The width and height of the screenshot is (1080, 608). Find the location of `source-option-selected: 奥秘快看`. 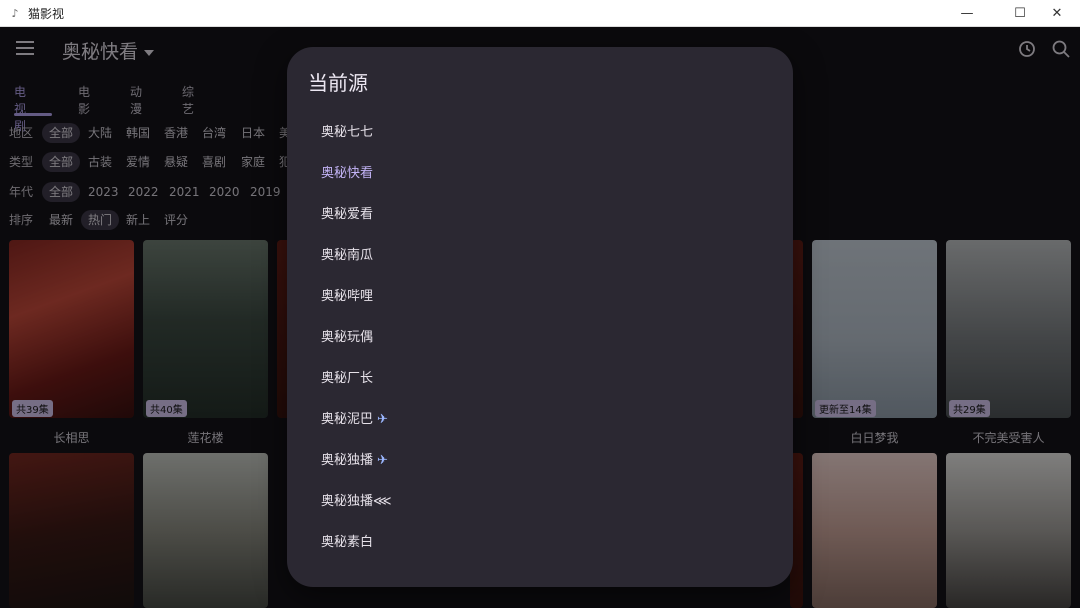

source-option-selected: 奥秘快看 is located at coordinates (347, 171).